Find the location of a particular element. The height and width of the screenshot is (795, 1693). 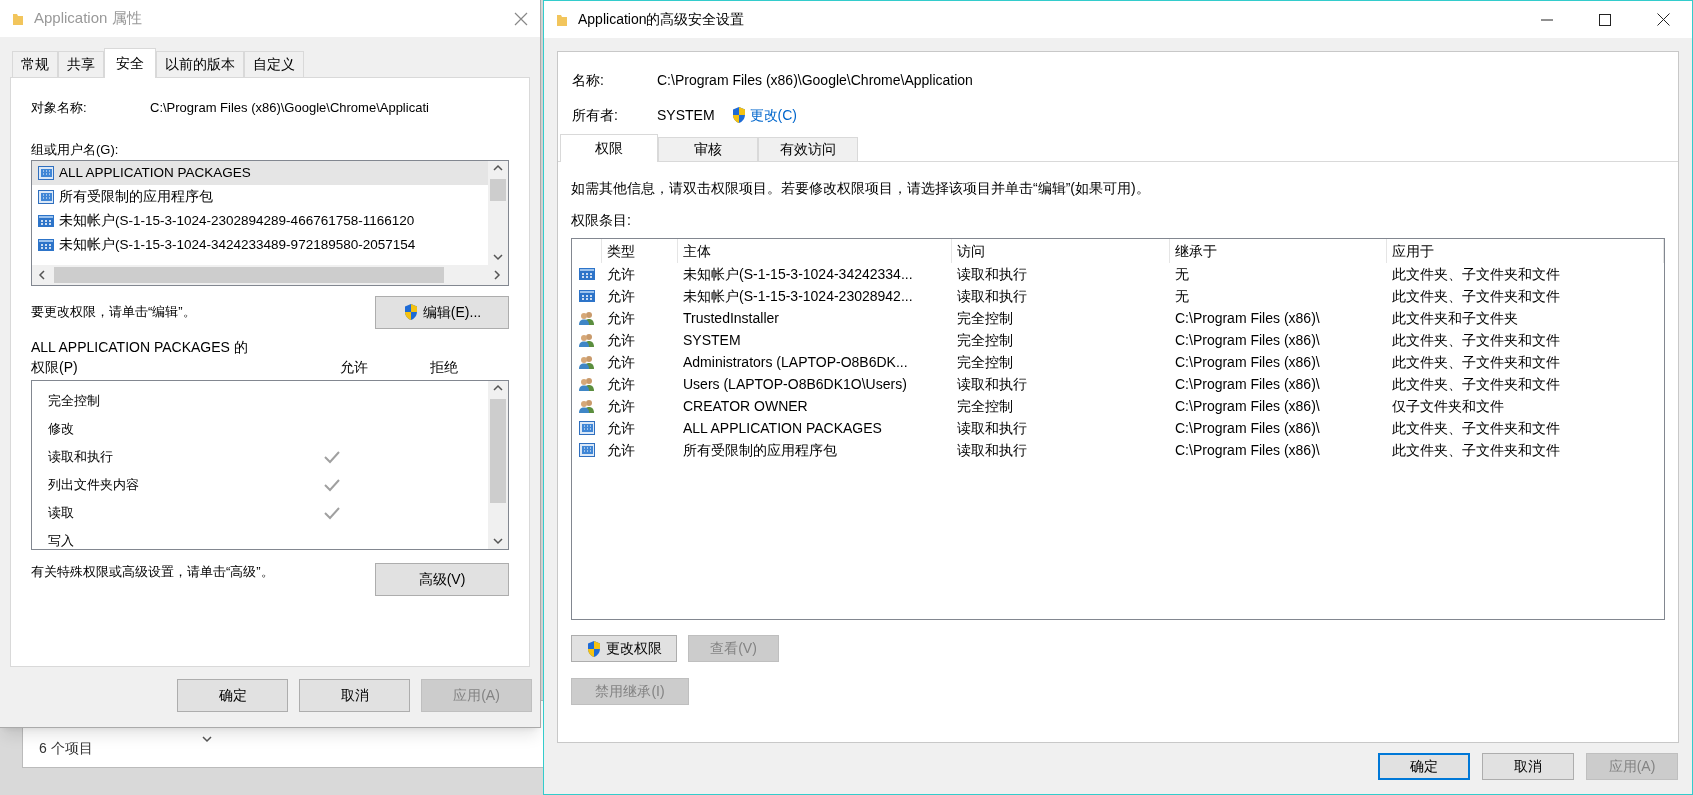

table-cell-text: 所有受限制的应用程序包 is located at coordinates (760, 450).